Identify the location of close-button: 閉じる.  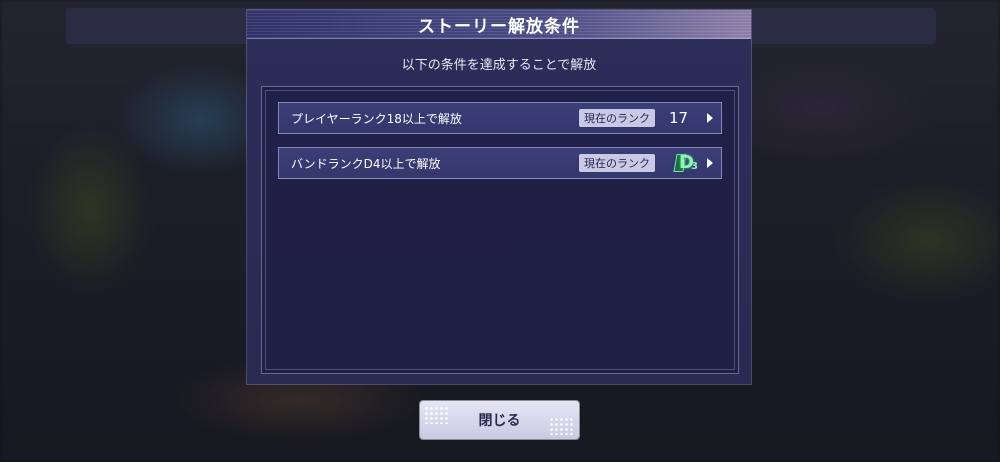
(499, 420).